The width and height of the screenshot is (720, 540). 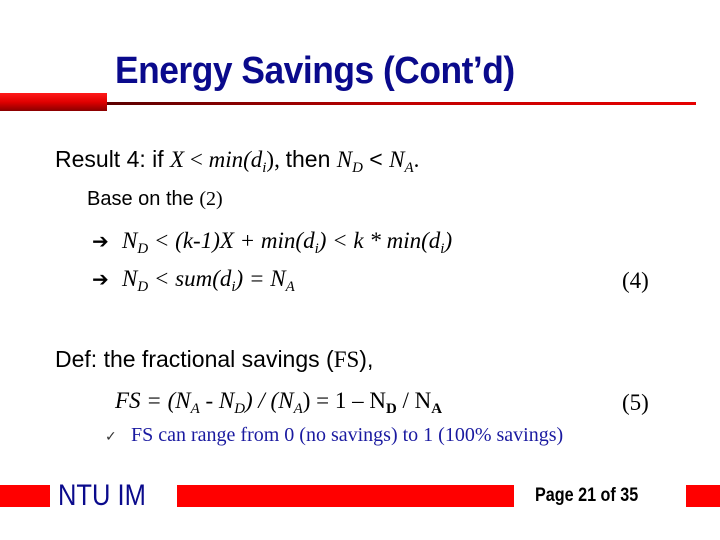 I want to click on then-word: then, so click(x=311, y=159).